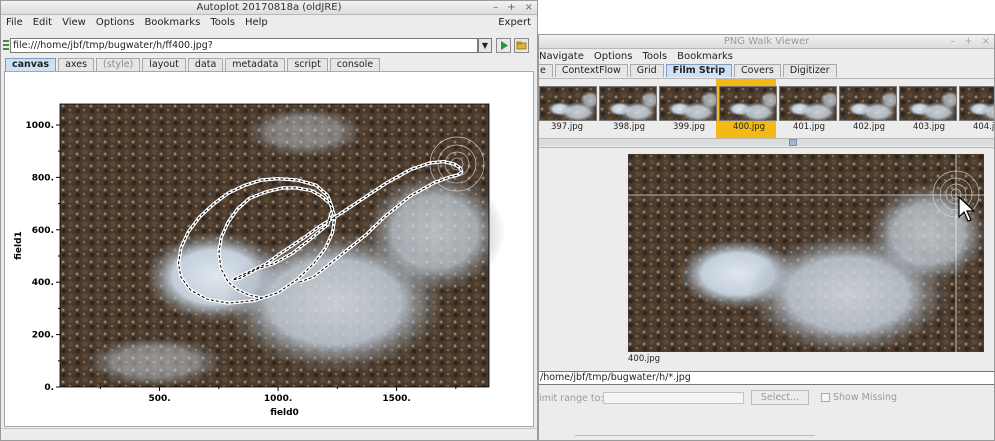 The image size is (995, 441). What do you see at coordinates (76, 64) in the screenshot?
I see `tab-axes: axes` at bounding box center [76, 64].